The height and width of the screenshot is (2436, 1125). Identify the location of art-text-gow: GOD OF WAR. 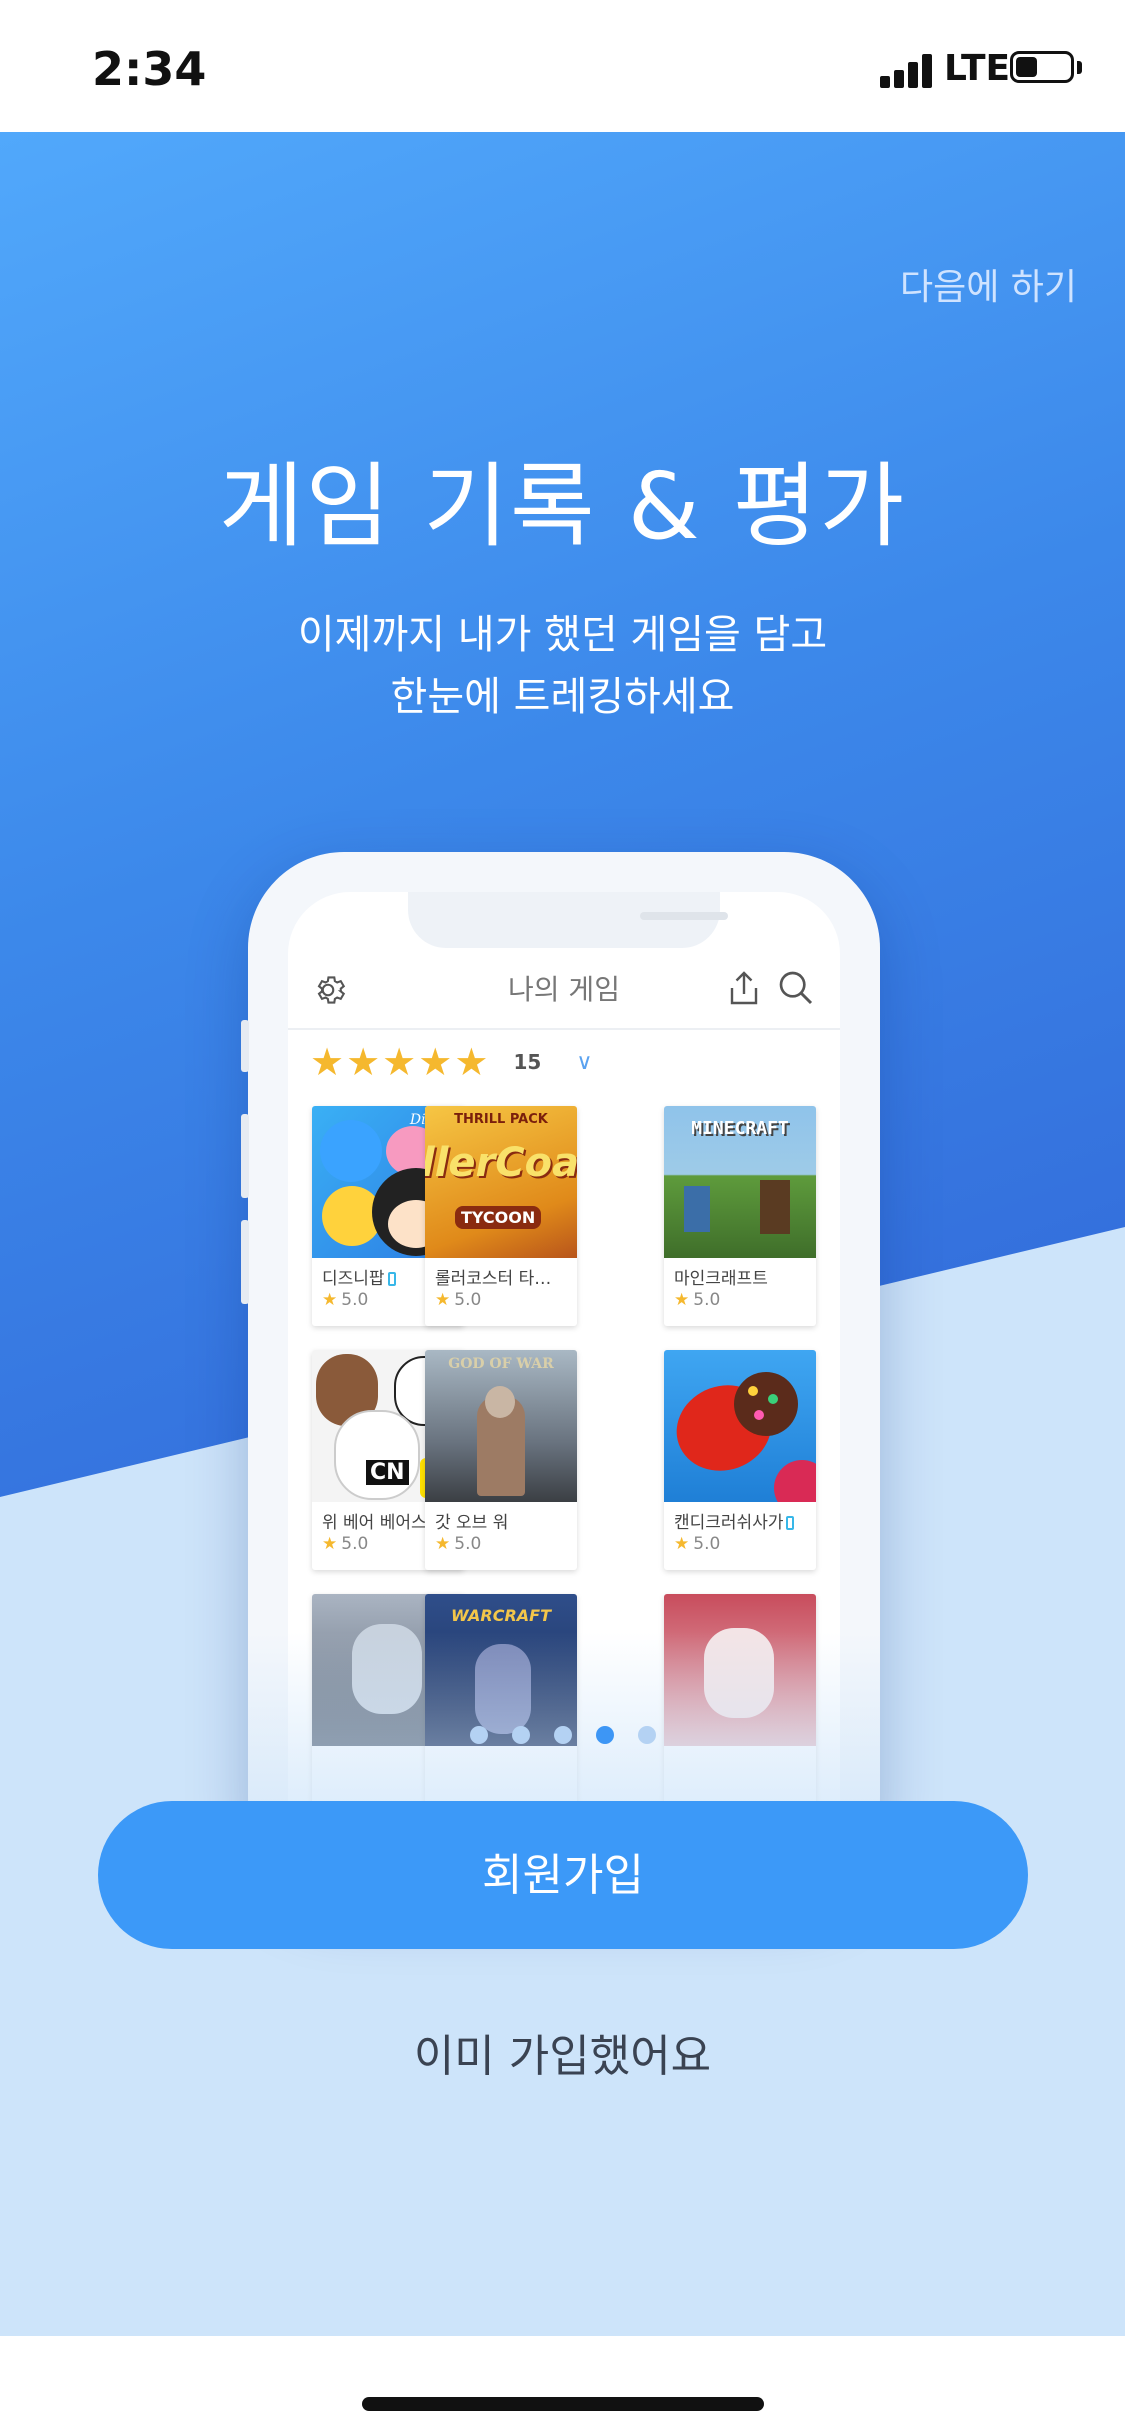
(501, 1364).